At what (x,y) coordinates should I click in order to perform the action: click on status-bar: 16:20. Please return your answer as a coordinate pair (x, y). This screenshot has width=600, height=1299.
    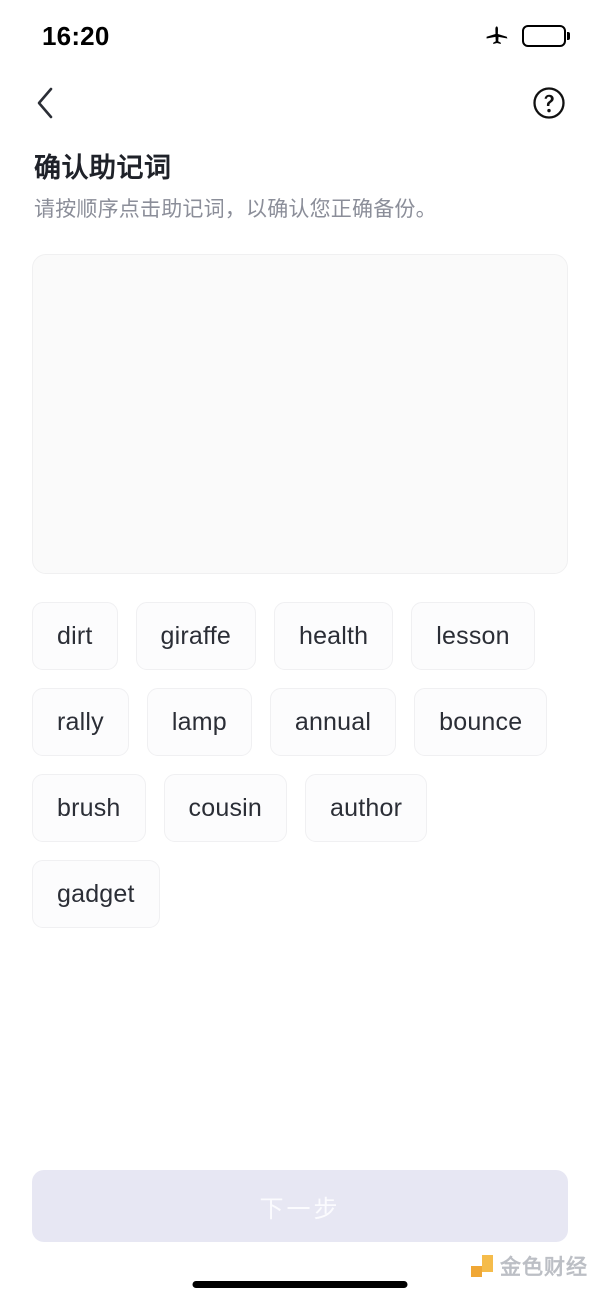
    Looking at the image, I should click on (300, 36).